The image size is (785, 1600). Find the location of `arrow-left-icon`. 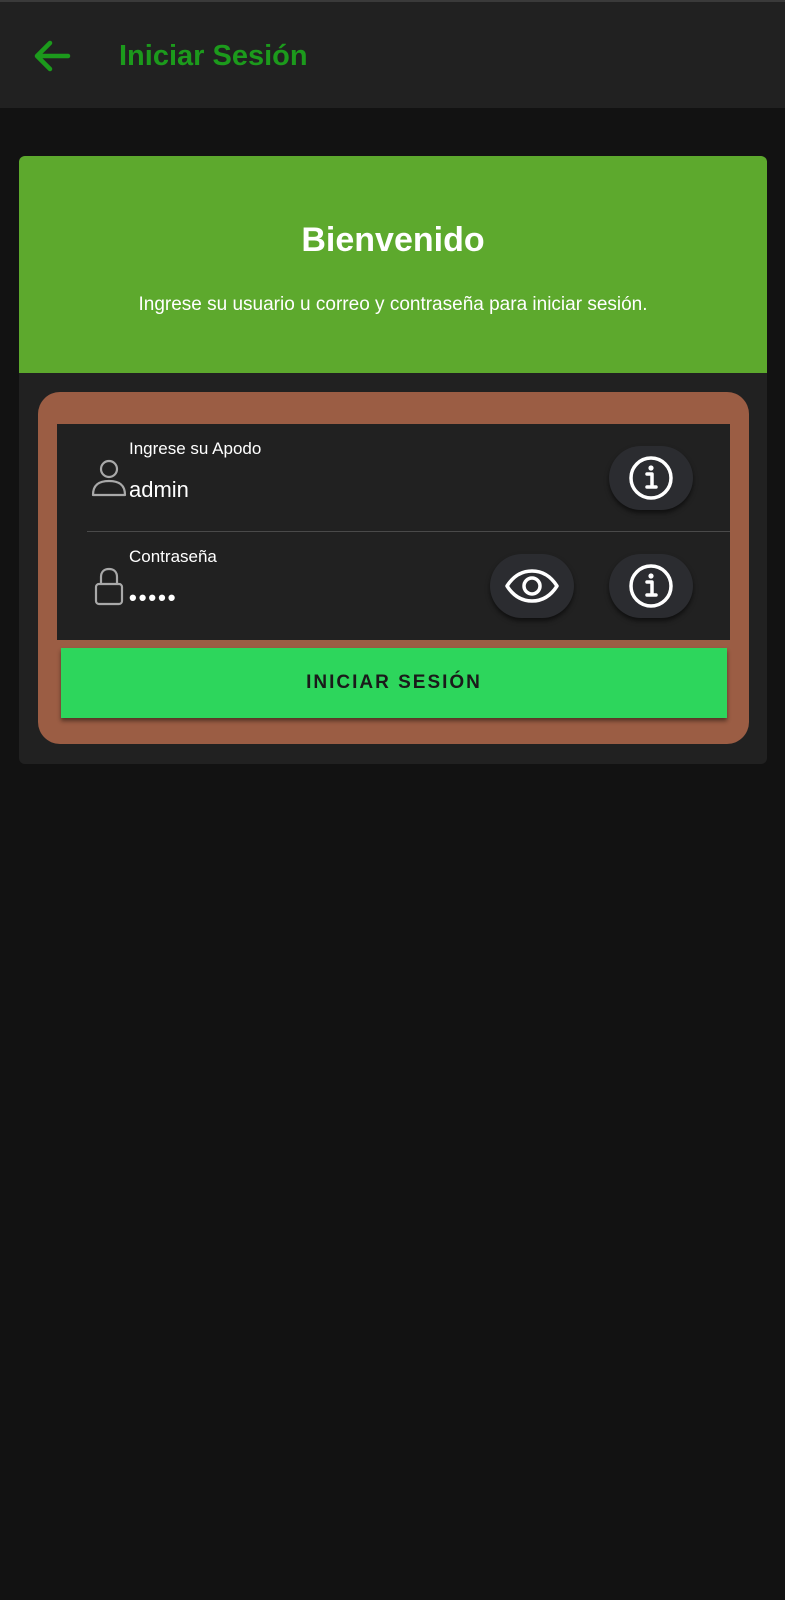

arrow-left-icon is located at coordinates (52, 56).